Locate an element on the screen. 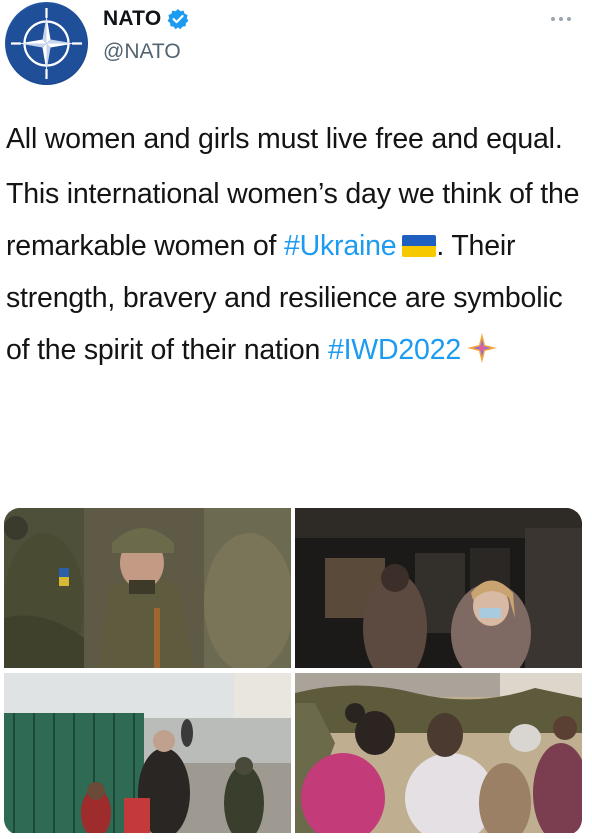 The image size is (592, 839). hashtag-iwd2022-link: #IWD2022 is located at coordinates (394, 350).